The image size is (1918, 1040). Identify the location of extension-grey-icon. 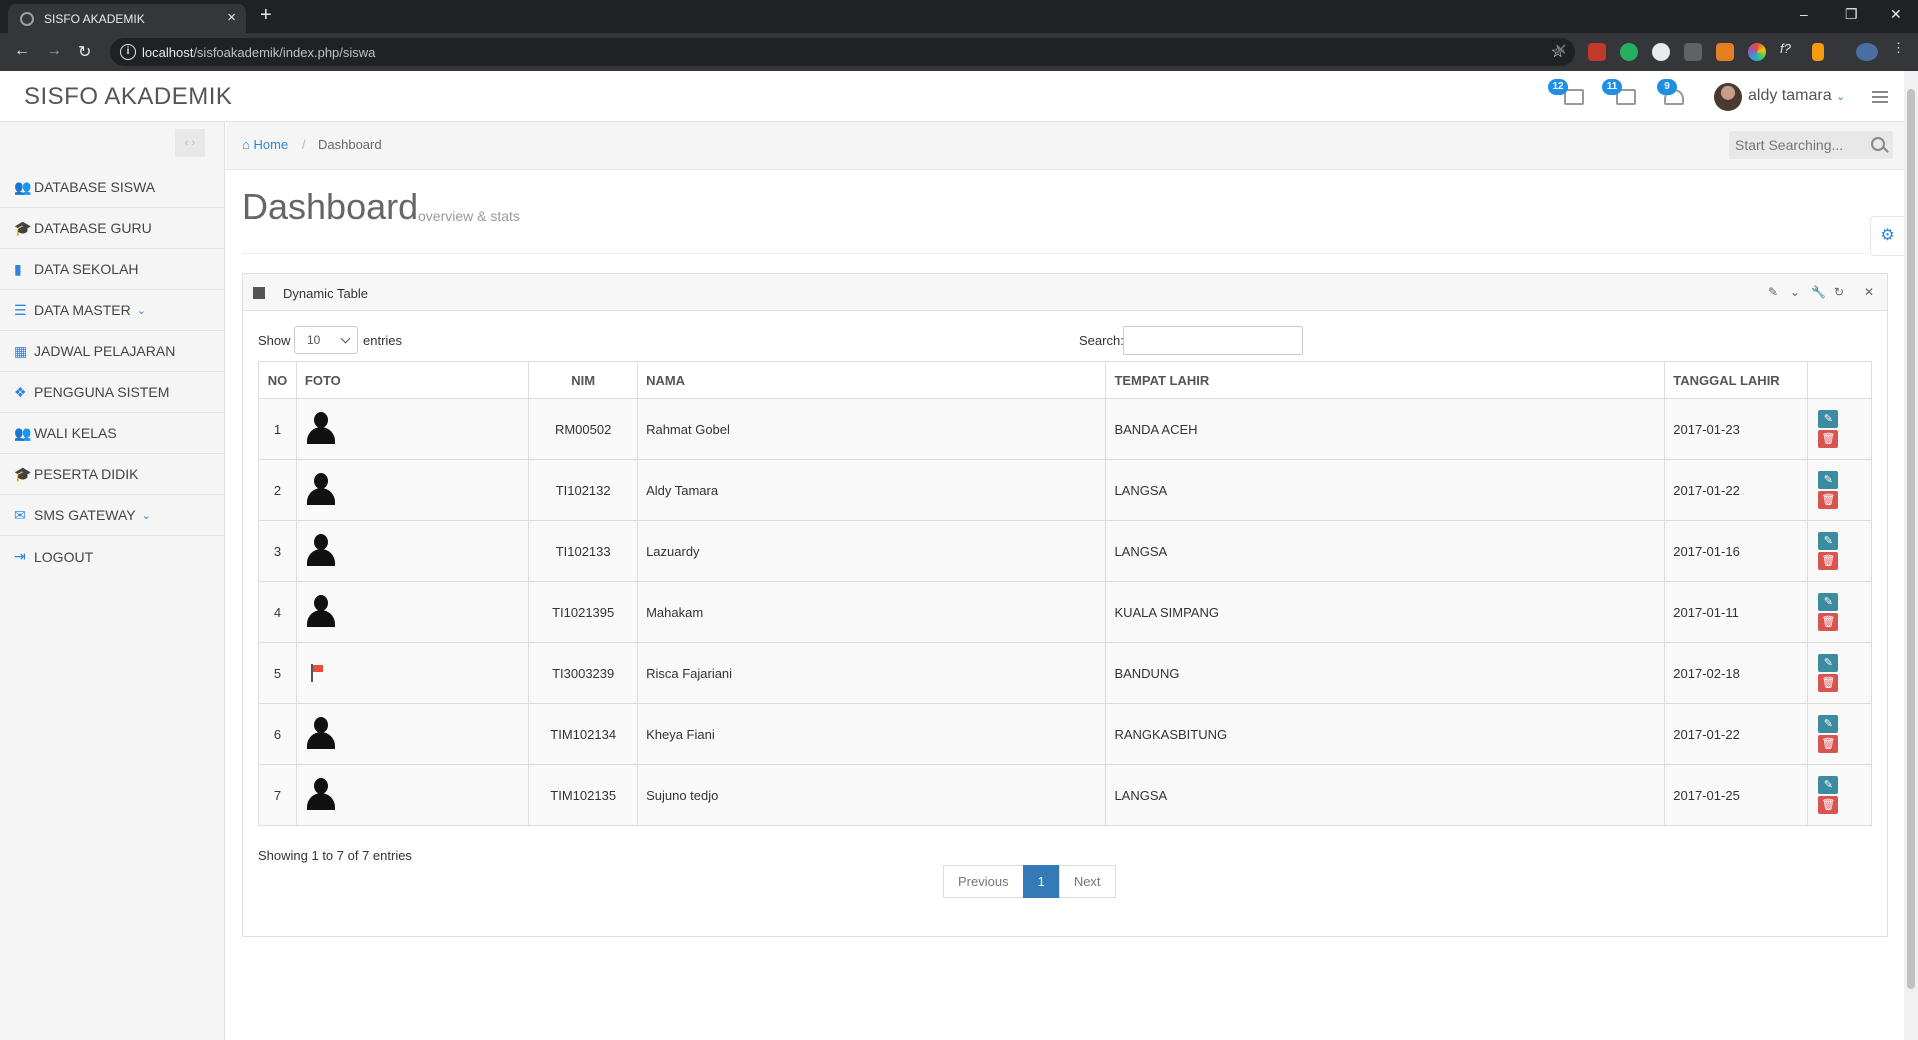
(1693, 52).